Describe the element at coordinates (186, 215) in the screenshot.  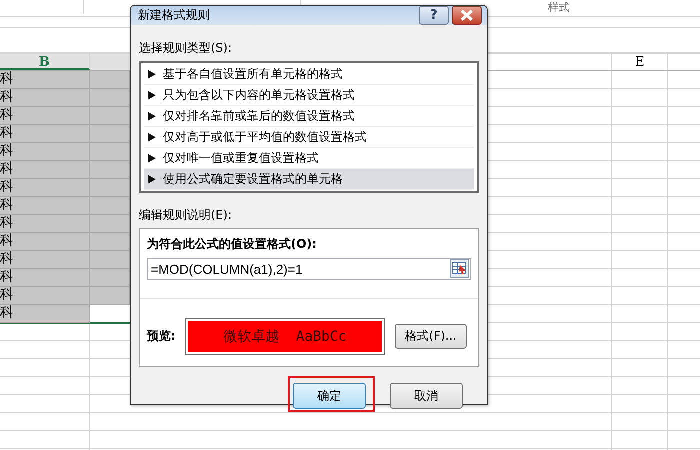
I see `description-label: 编辑规则说明(E):` at that location.